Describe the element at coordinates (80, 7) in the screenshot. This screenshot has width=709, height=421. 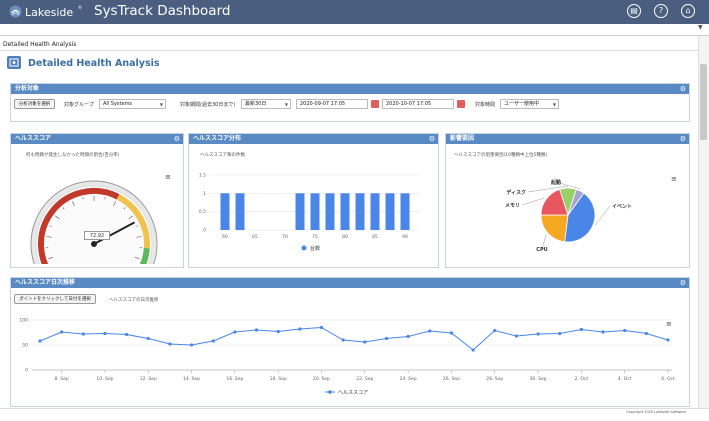
I see `brand-registered-mark: ®` at that location.